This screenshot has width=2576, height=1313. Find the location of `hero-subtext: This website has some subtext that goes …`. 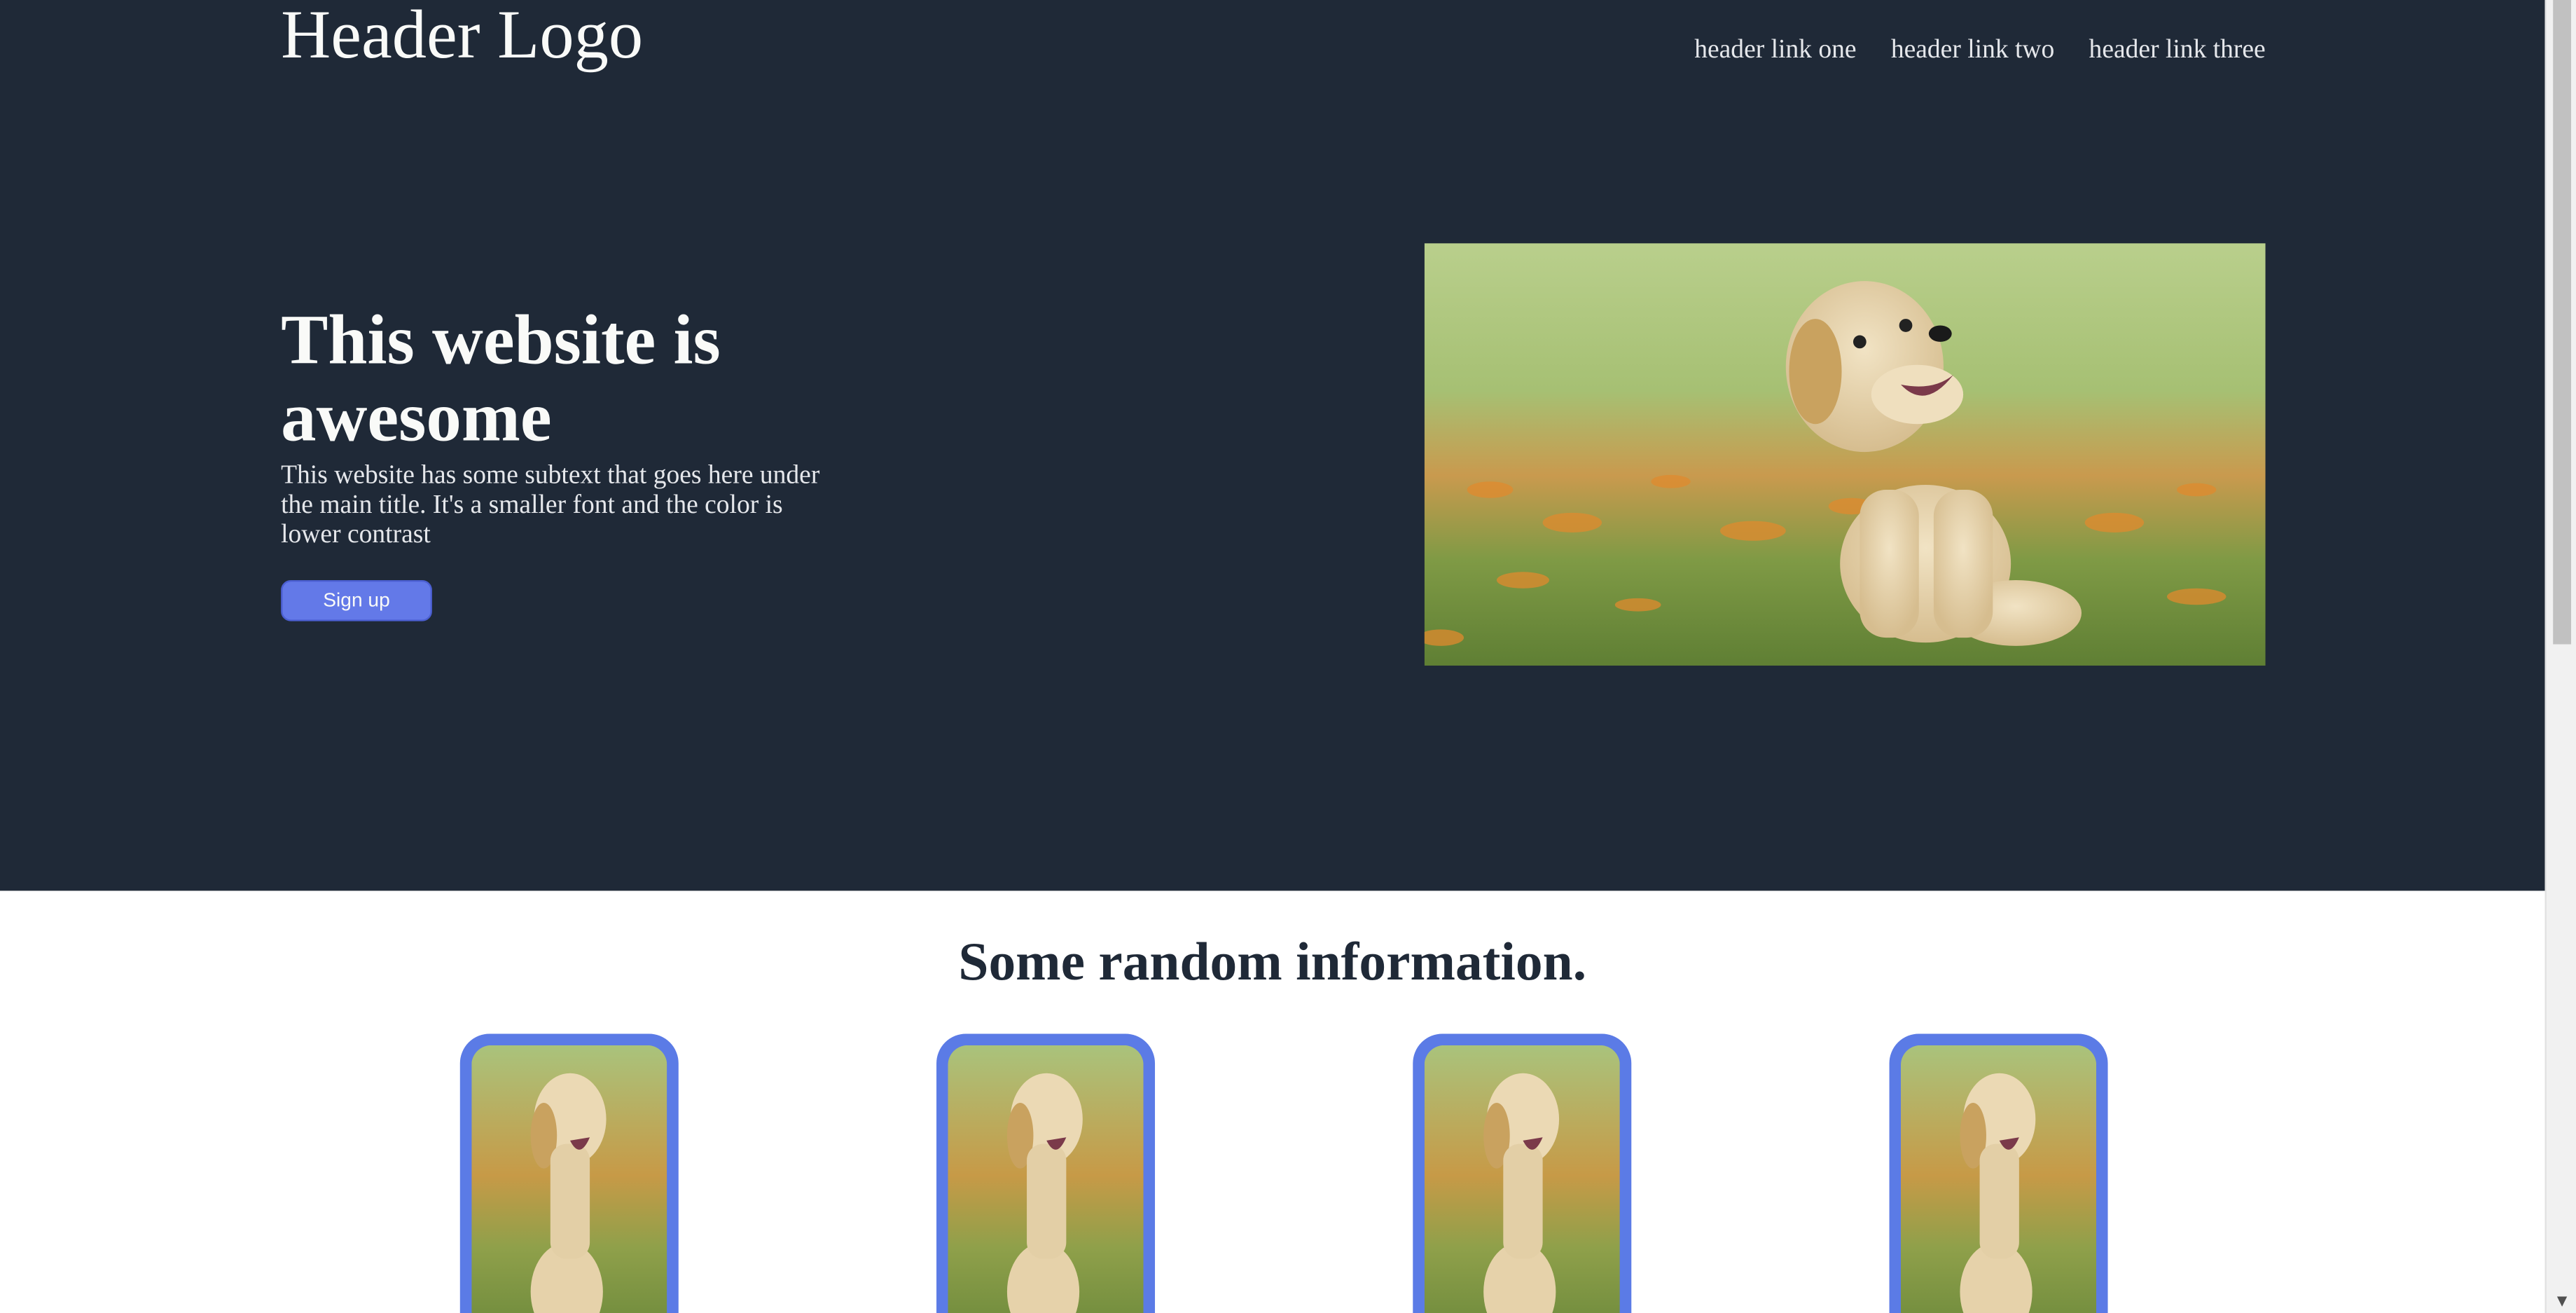

hero-subtext: This website has some subtext that goes … is located at coordinates (550, 506).